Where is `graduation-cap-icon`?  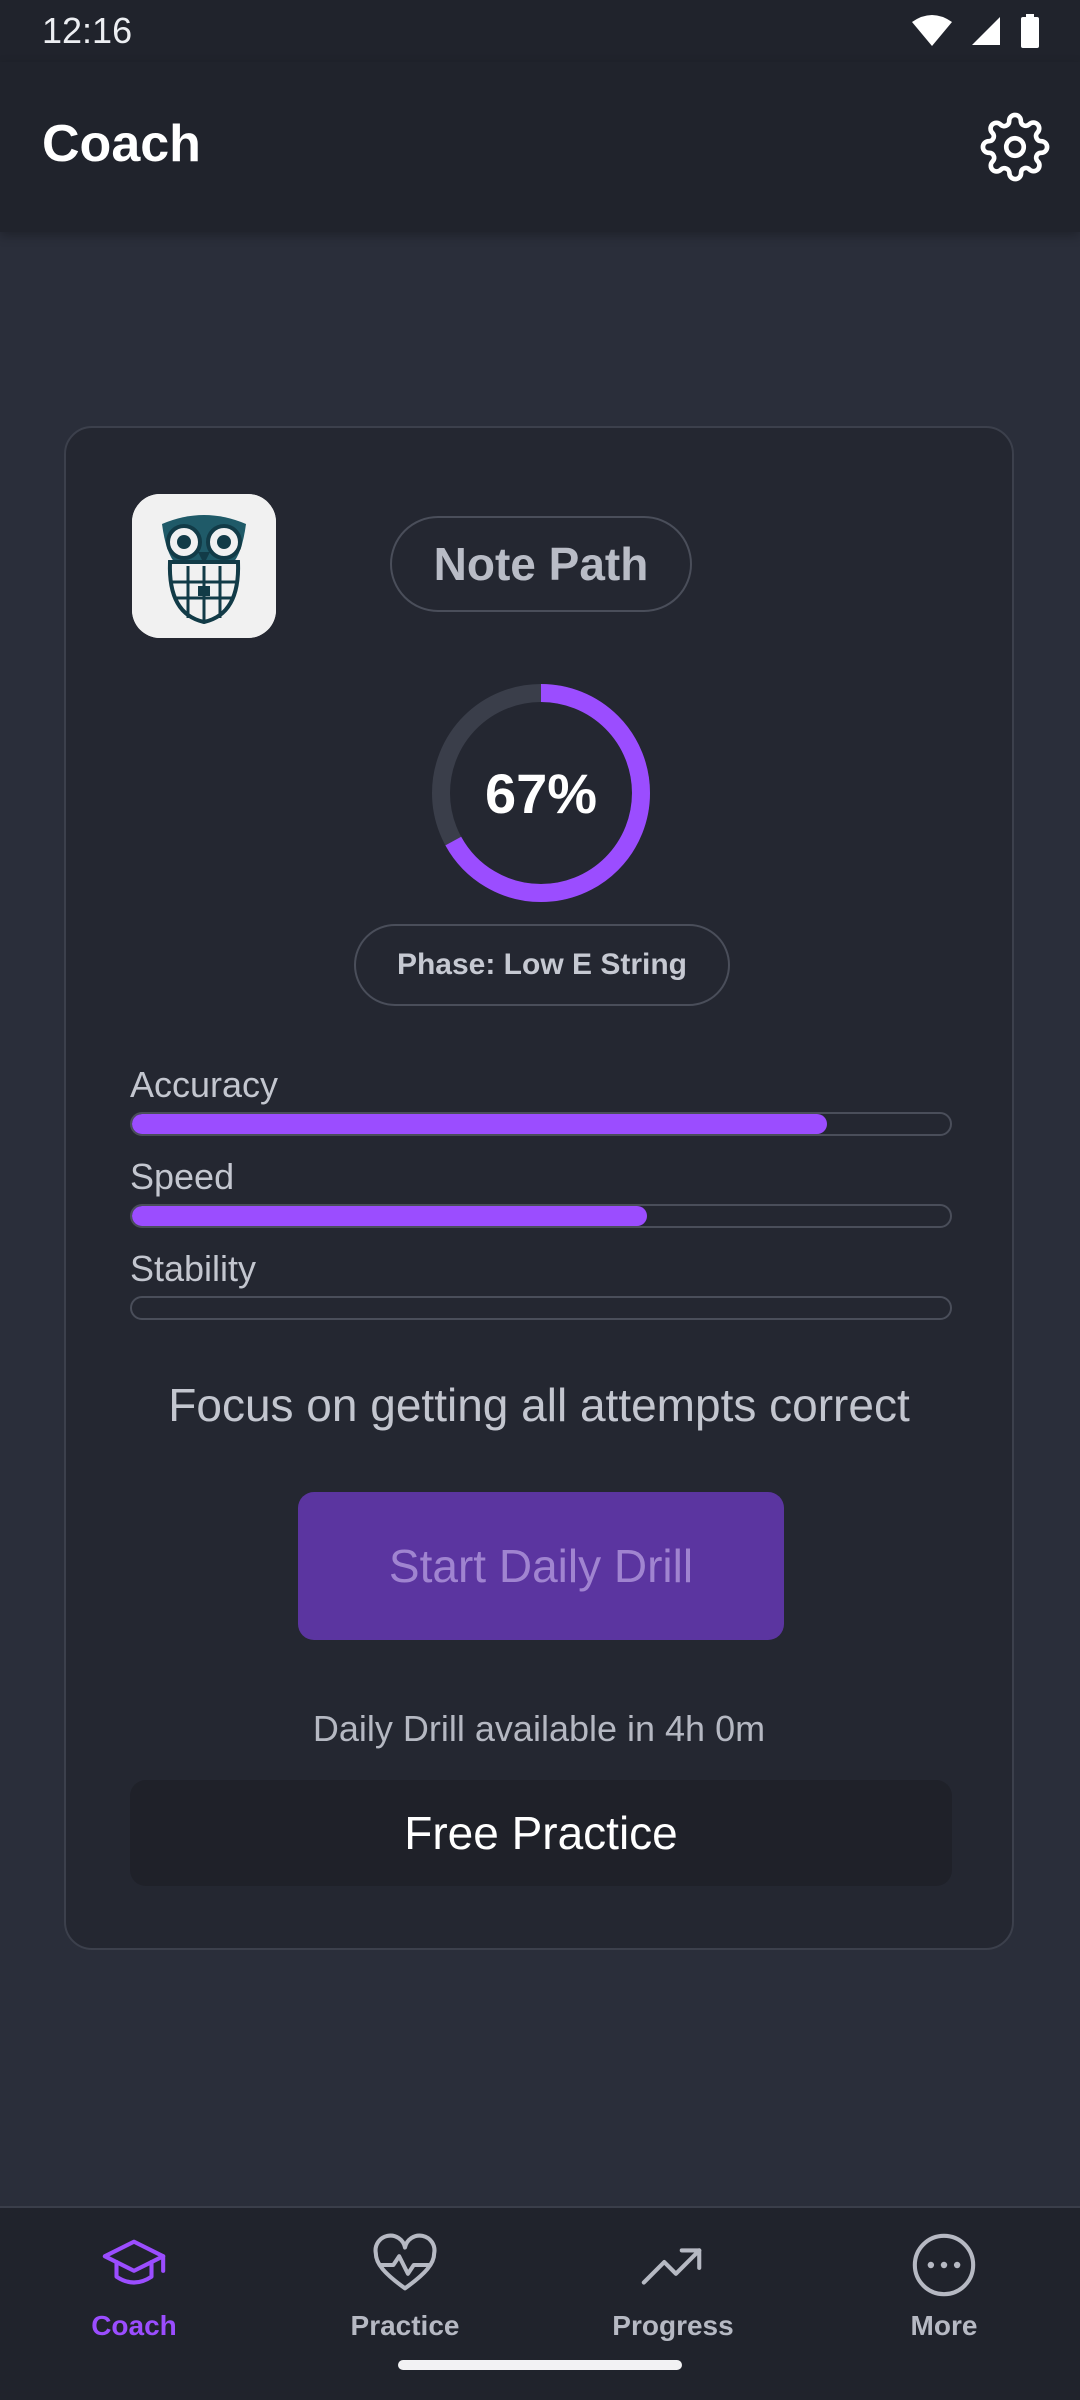 graduation-cap-icon is located at coordinates (134, 2262).